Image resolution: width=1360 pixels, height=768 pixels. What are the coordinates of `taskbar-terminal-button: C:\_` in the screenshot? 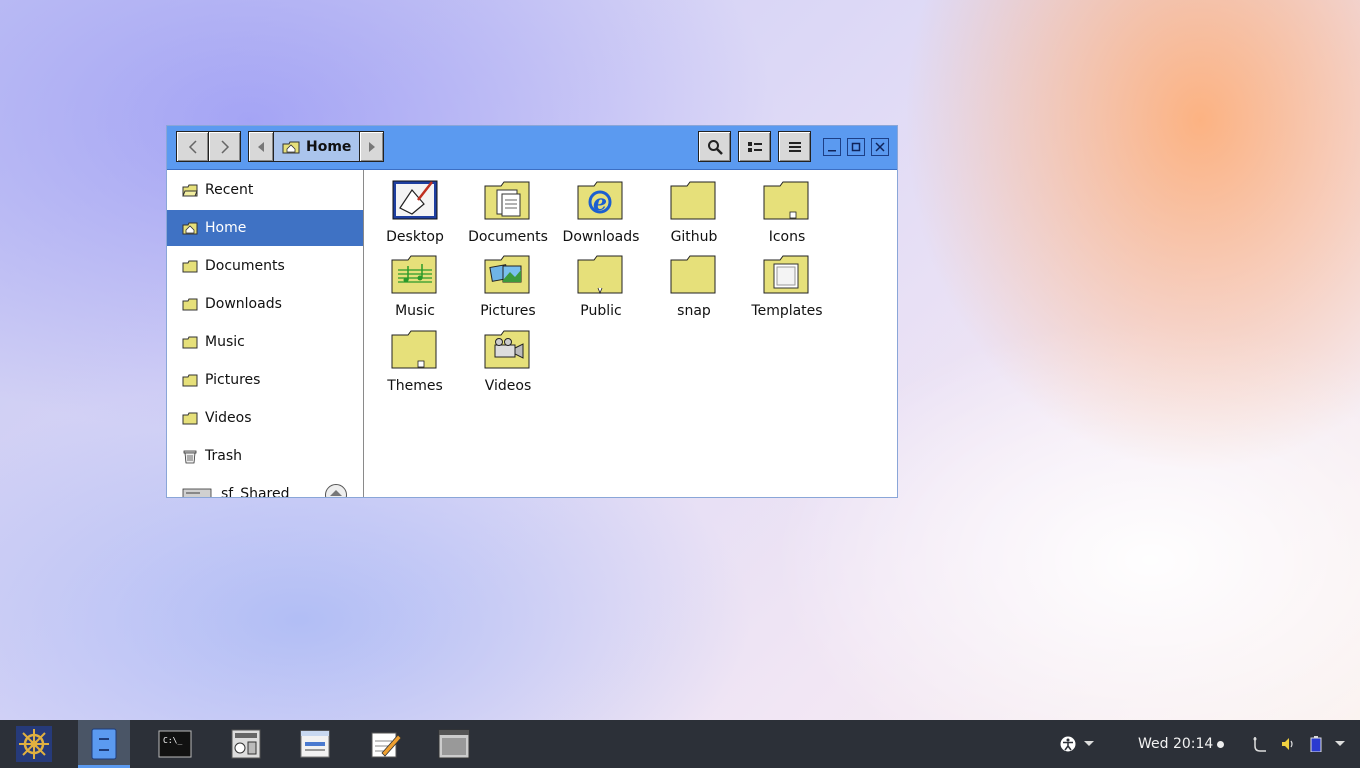 It's located at (175, 744).